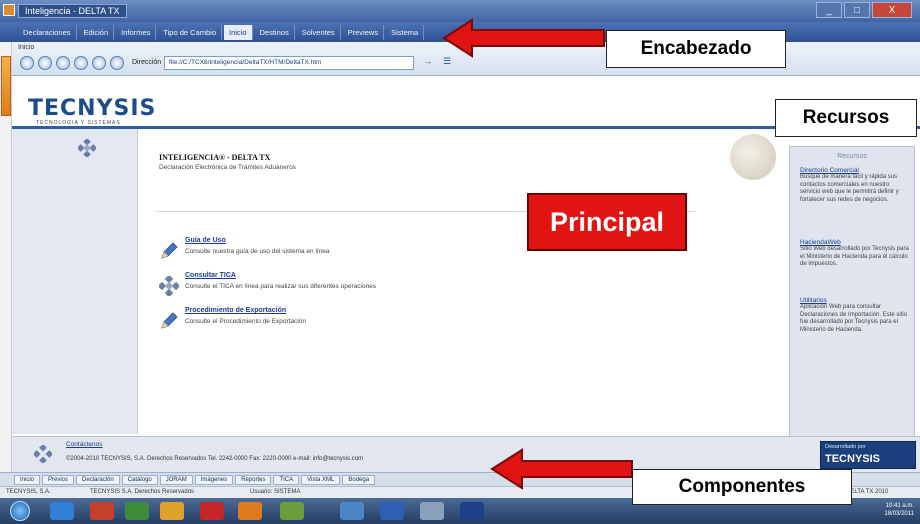 Image resolution: width=920 pixels, height=524 pixels. Describe the element at coordinates (428, 63) in the screenshot. I see `go-button: →` at that location.